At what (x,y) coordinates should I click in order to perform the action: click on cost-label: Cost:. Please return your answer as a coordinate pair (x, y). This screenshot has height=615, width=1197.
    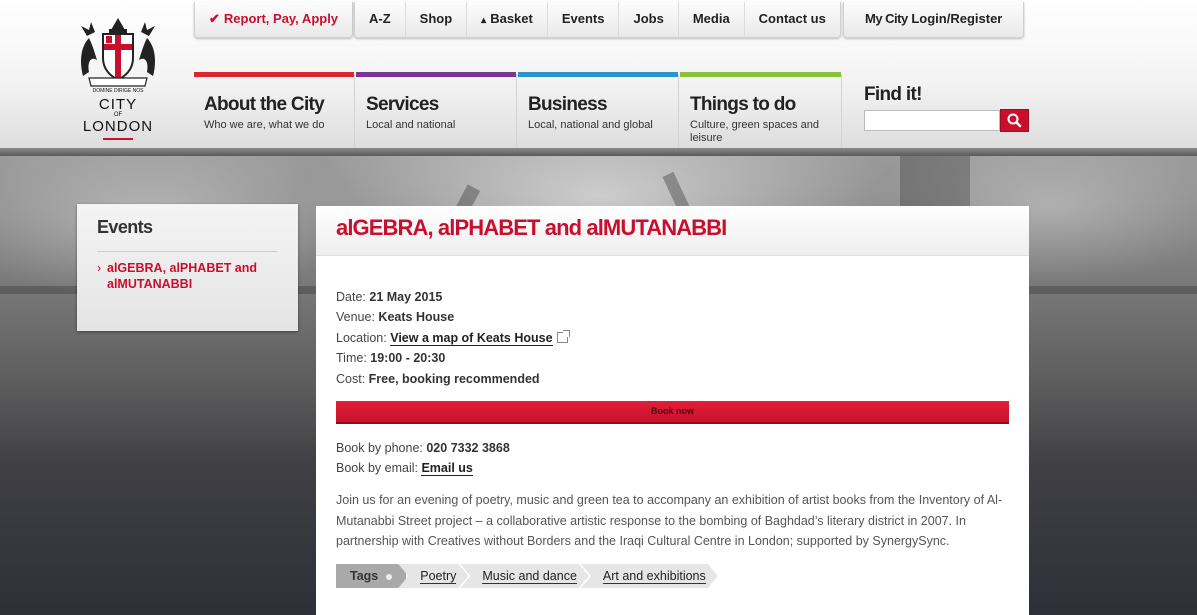
    Looking at the image, I should click on (351, 379).